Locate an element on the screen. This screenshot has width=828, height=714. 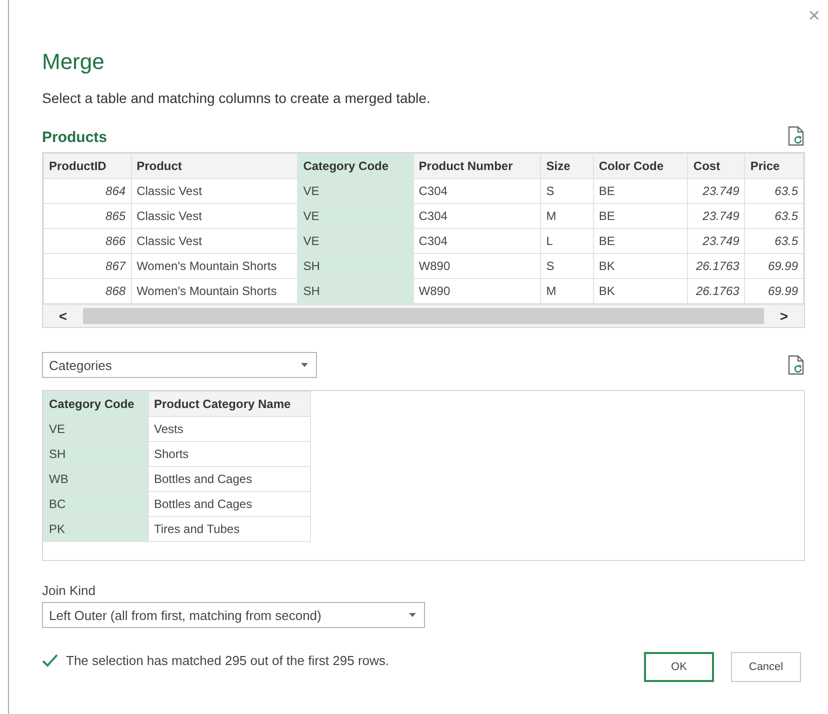
column-header: Cost is located at coordinates (716, 166).